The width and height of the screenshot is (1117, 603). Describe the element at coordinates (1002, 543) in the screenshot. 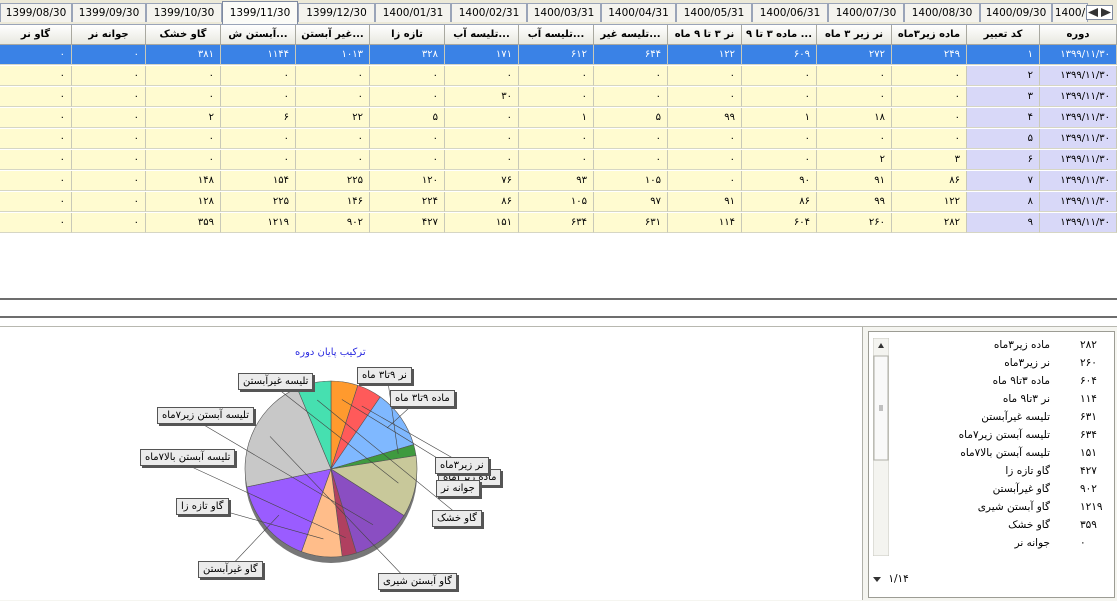

I see `legend-item: ۰ جوانه نر` at that location.